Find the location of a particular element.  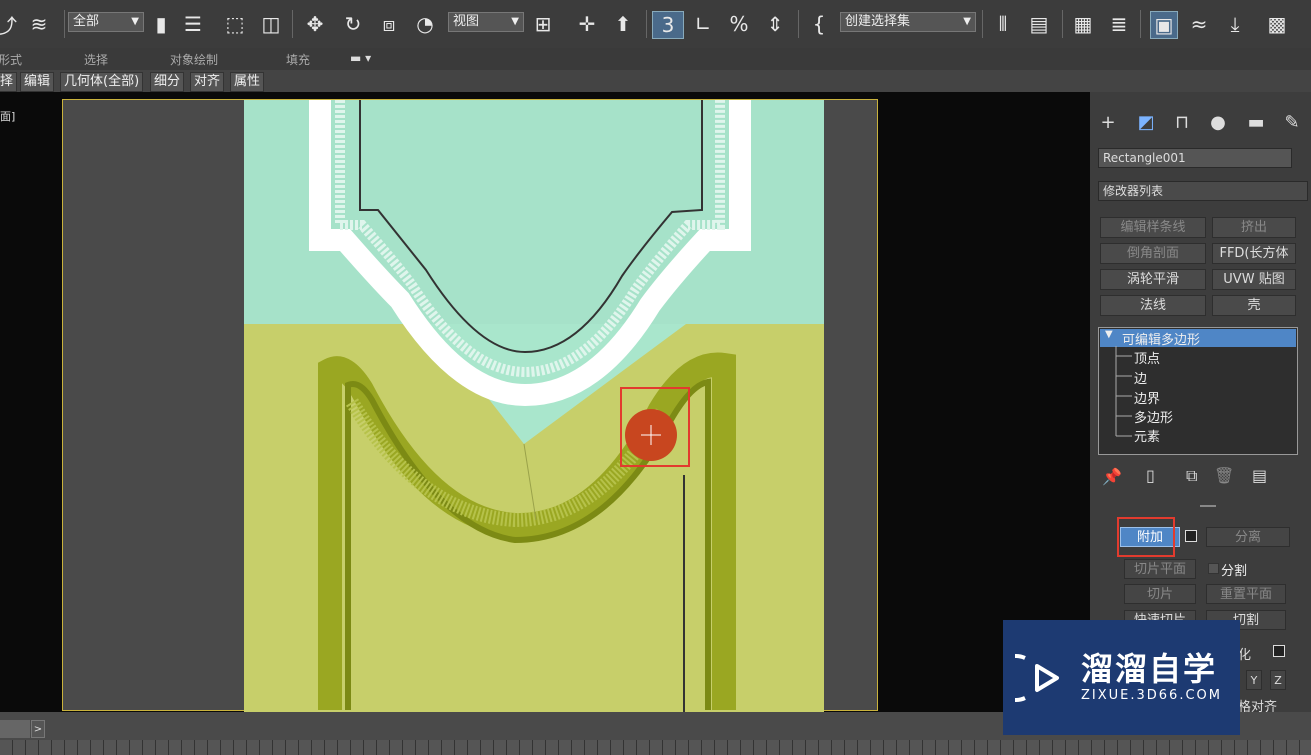

modifier-button-ffd-box: FFD(长方体 is located at coordinates (1254, 253).